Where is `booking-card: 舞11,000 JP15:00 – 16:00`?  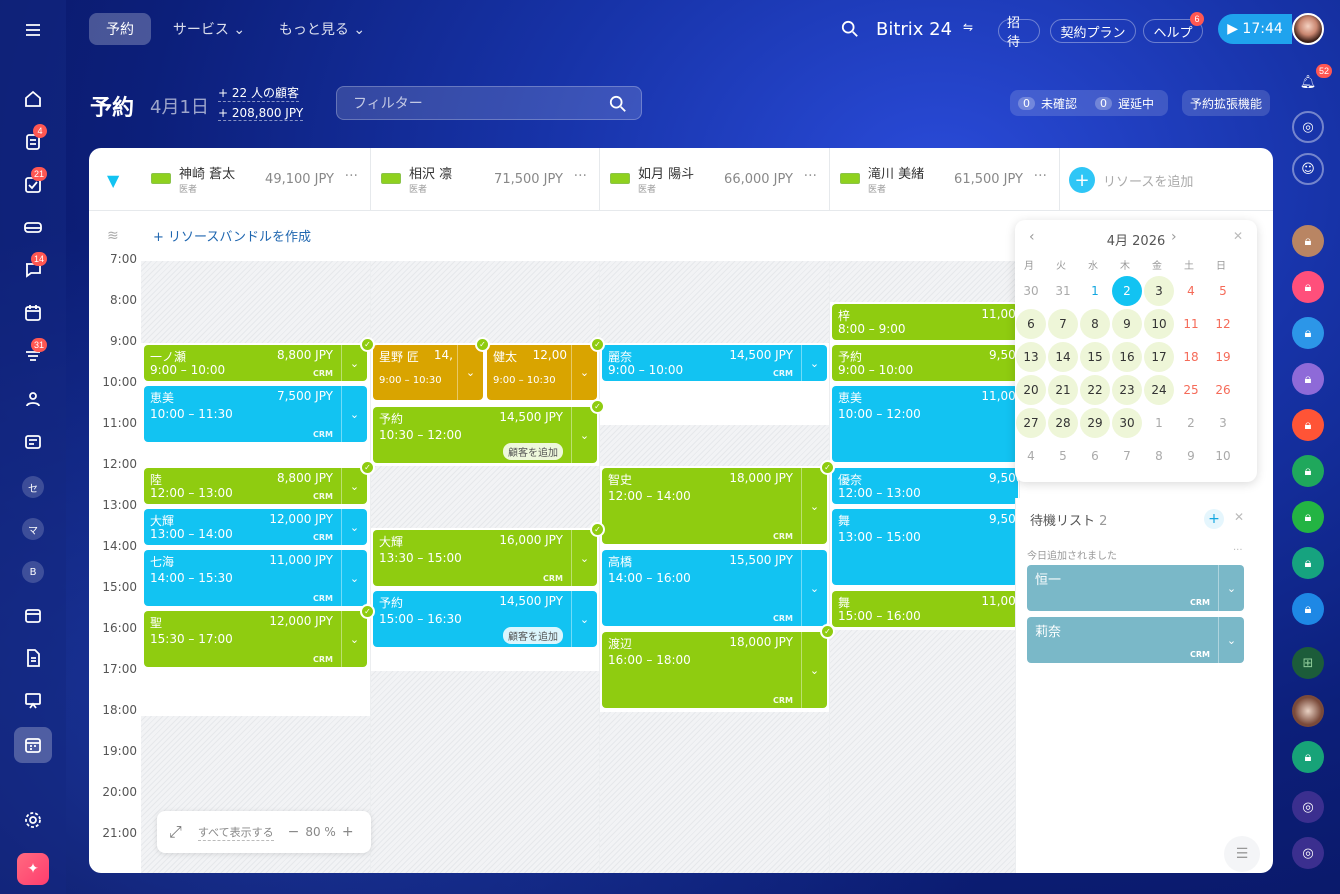 booking-card: 舞11,000 JP15:00 – 16:00 is located at coordinates (925, 609).